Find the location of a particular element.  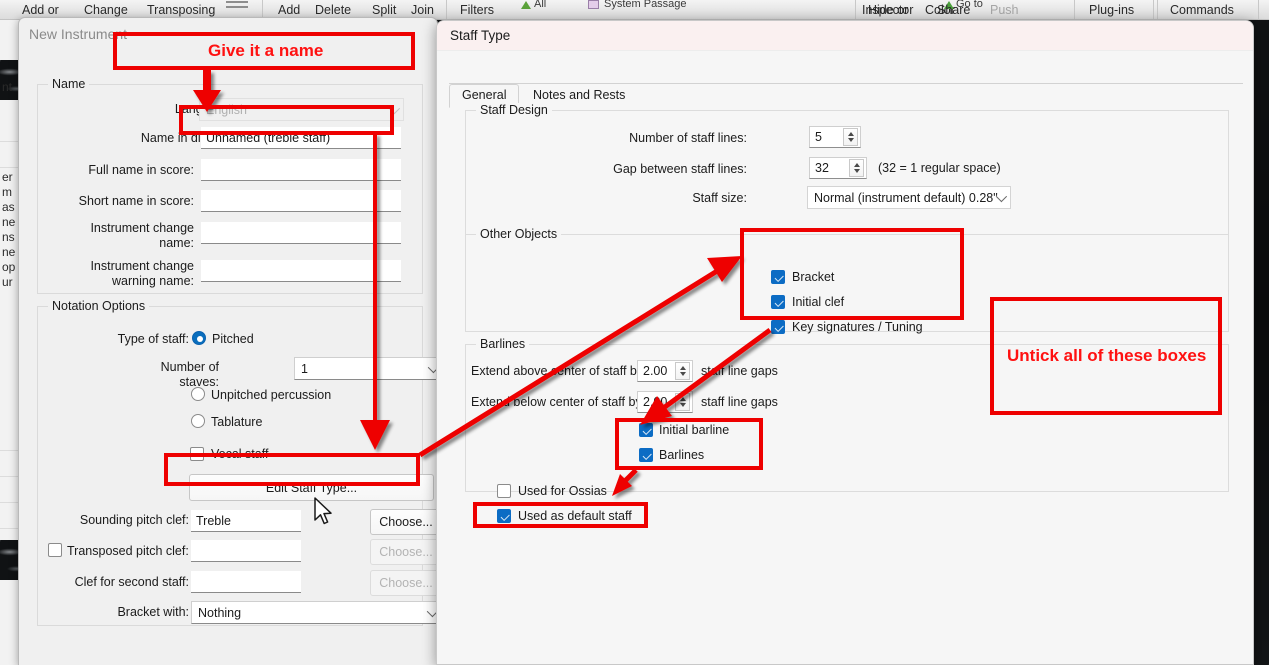

bracket-checkbox is located at coordinates (778, 277).